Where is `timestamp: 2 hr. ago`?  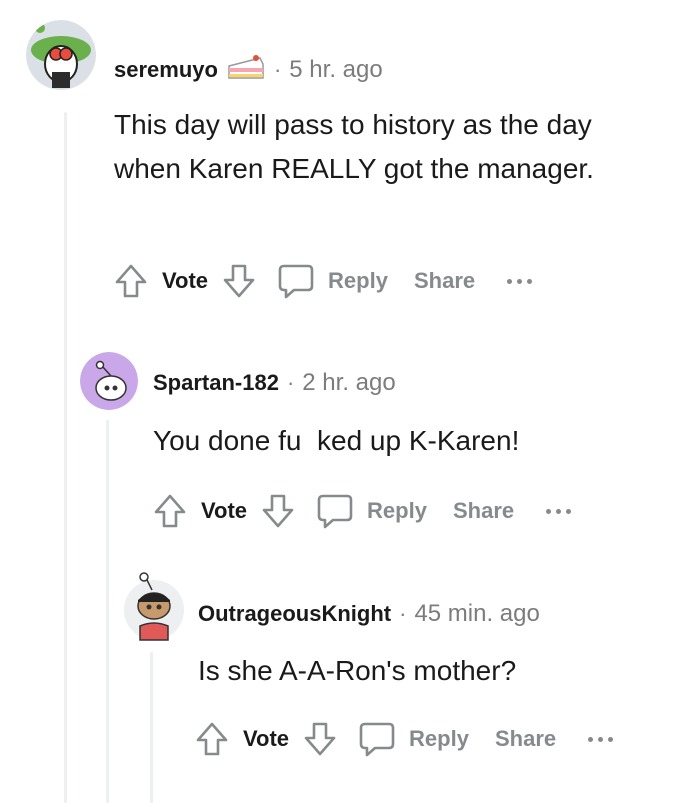 timestamp: 2 hr. ago is located at coordinates (348, 383).